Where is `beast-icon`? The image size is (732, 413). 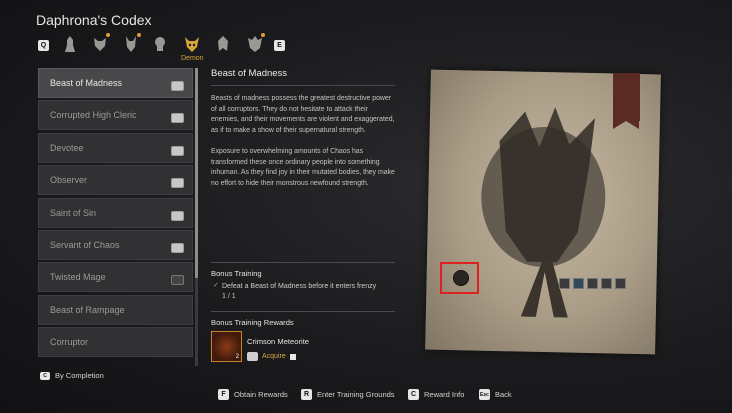 beast-icon is located at coordinates (100, 44).